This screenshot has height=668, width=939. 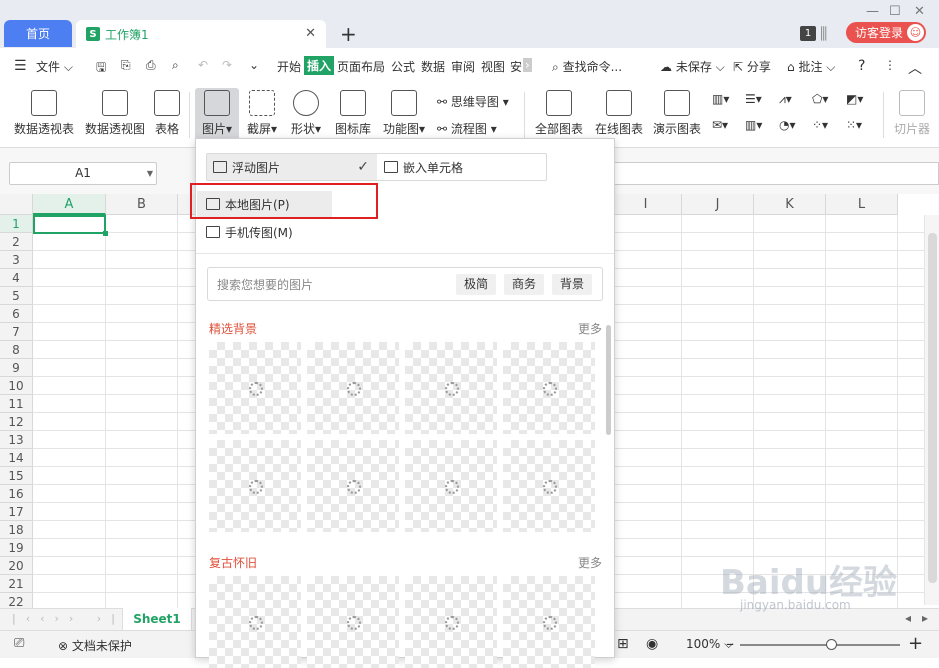 I want to click on grid-view-icon: ⫼, so click(x=823, y=34).